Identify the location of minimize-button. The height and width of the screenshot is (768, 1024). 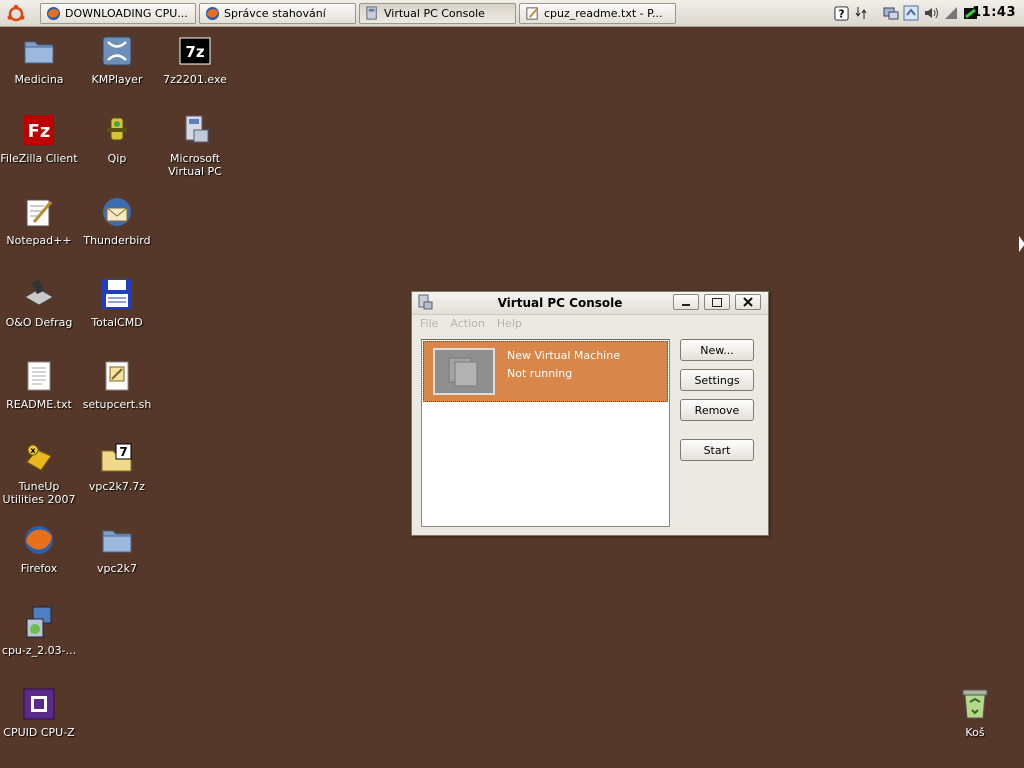
(686, 302).